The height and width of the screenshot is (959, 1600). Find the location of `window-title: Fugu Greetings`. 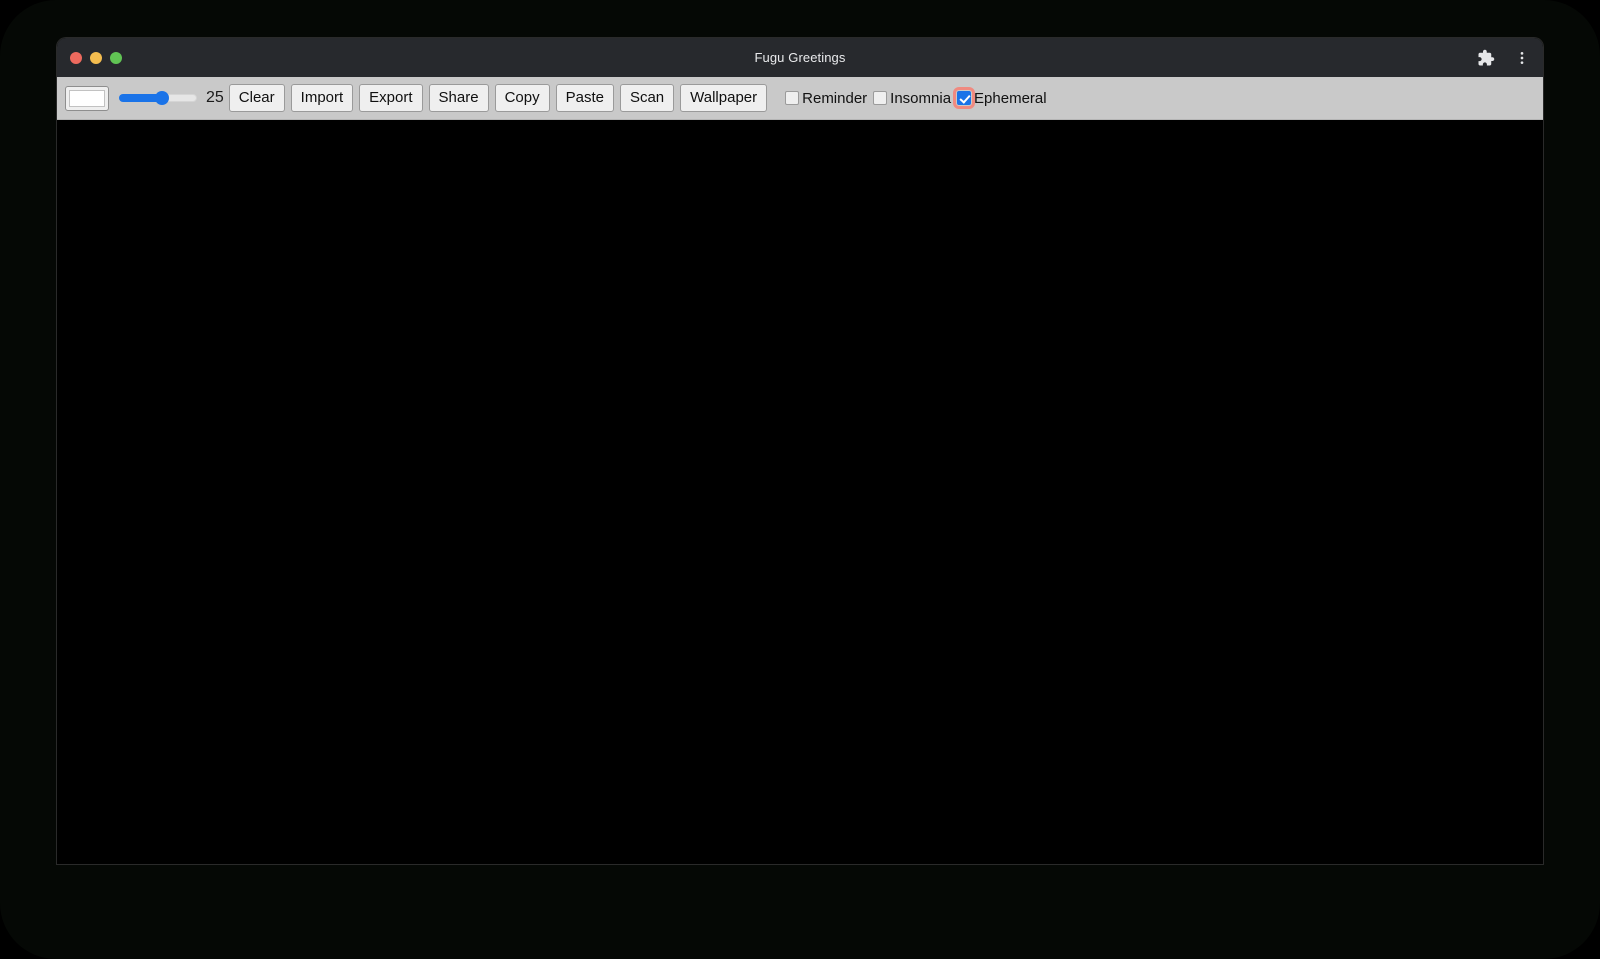

window-title: Fugu Greetings is located at coordinates (800, 57).